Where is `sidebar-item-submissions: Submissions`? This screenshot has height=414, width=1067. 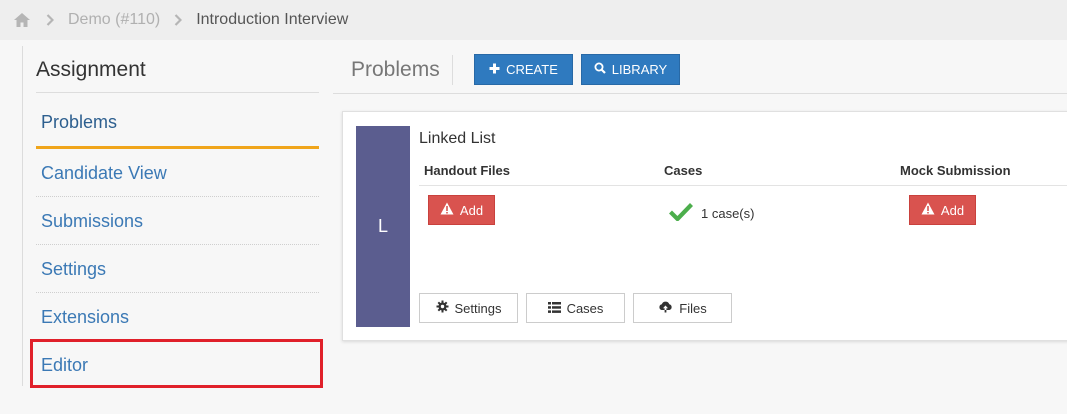 sidebar-item-submissions: Submissions is located at coordinates (177, 221).